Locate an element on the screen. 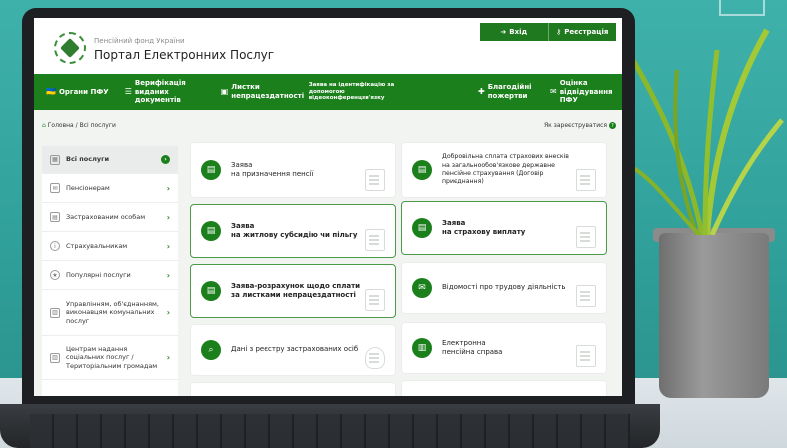  registration-help-label: Як зареєструватися is located at coordinates (575, 125).